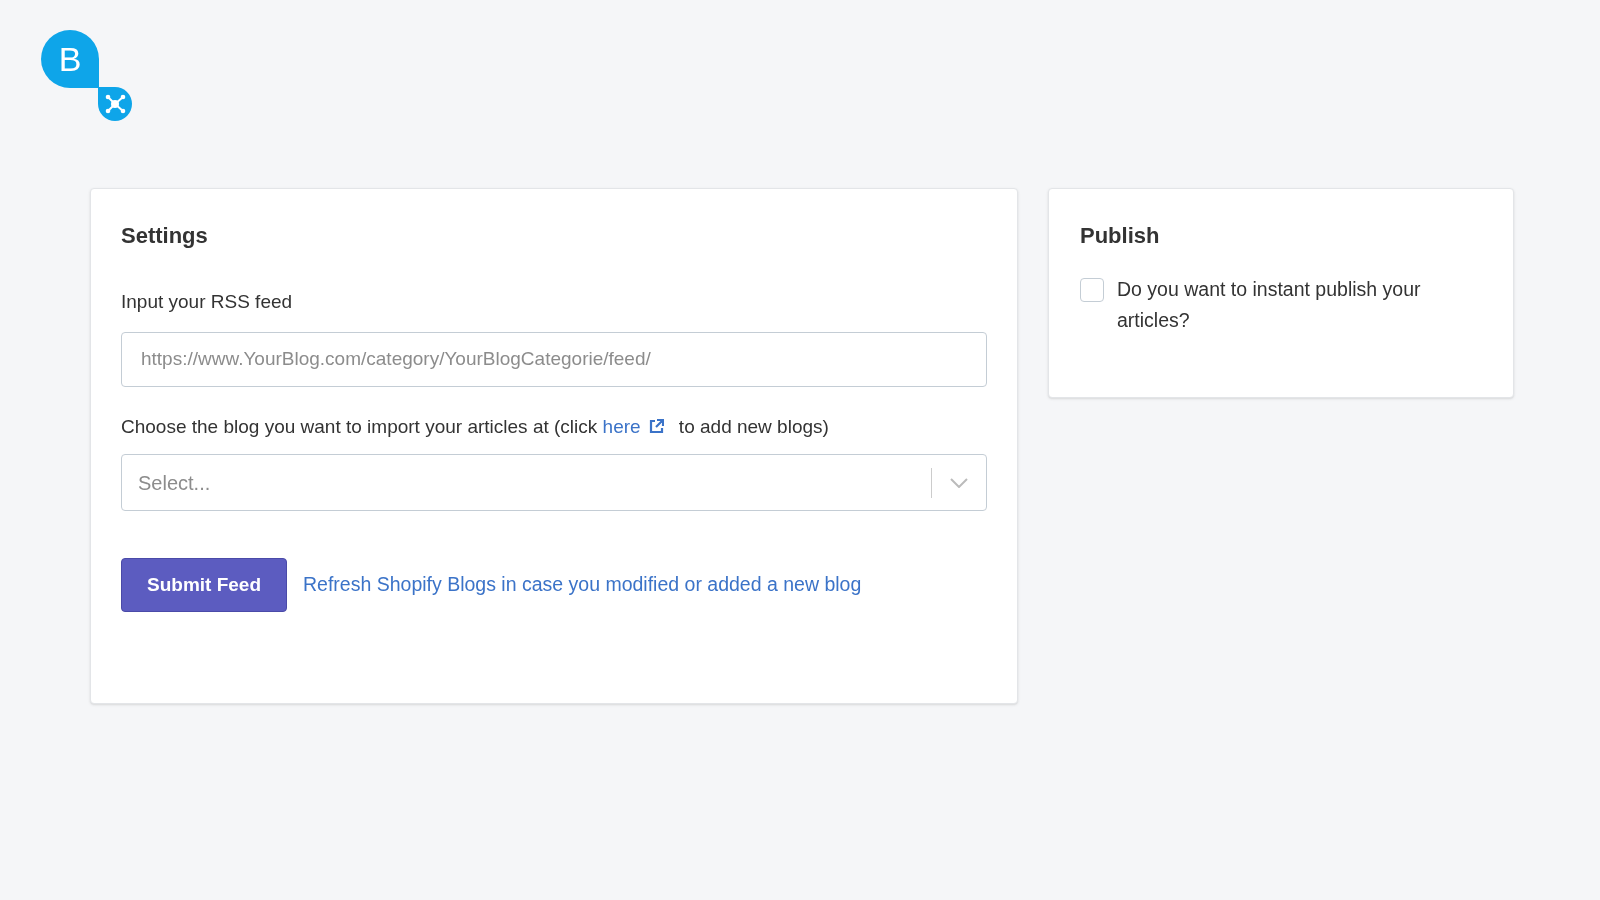 The width and height of the screenshot is (1600, 900). What do you see at coordinates (1269, 305) in the screenshot?
I see `checkbox-label: Do you want to instant publish your articles?` at bounding box center [1269, 305].